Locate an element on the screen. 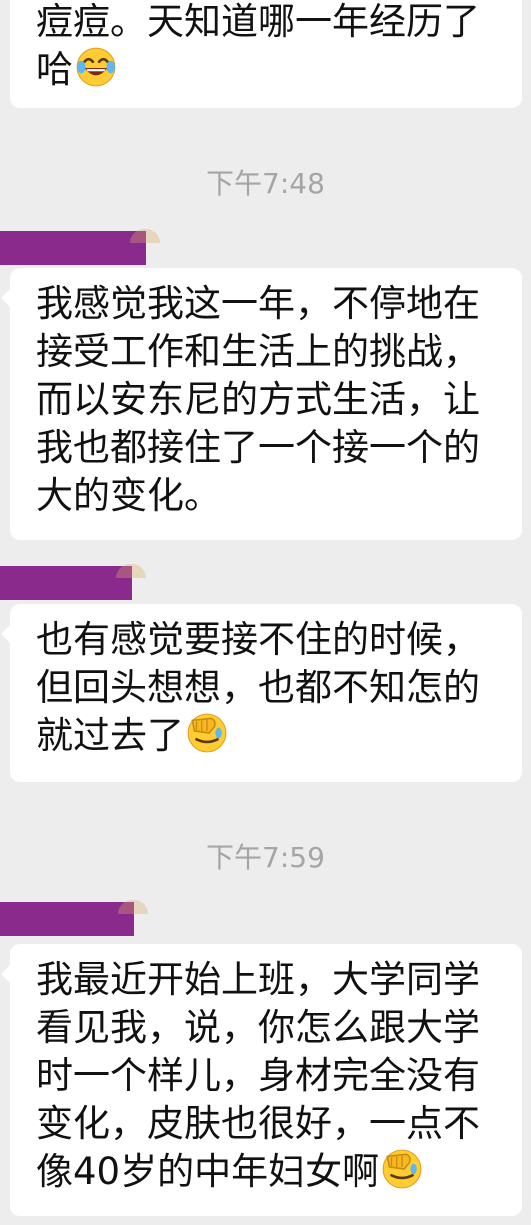 The image size is (531, 1225). message-text: 痘痘。天知道哪一年经历了哈 is located at coordinates (258, 45).